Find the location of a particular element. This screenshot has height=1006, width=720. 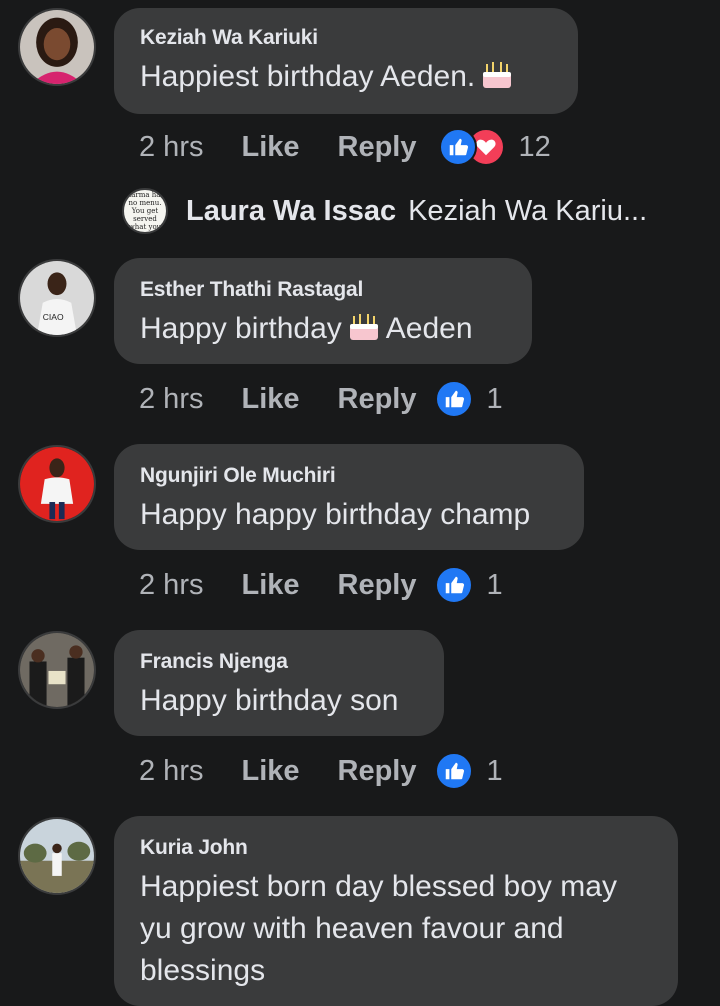

comment-text-line: yu grow with heaven favour and is located at coordinates (352, 928).